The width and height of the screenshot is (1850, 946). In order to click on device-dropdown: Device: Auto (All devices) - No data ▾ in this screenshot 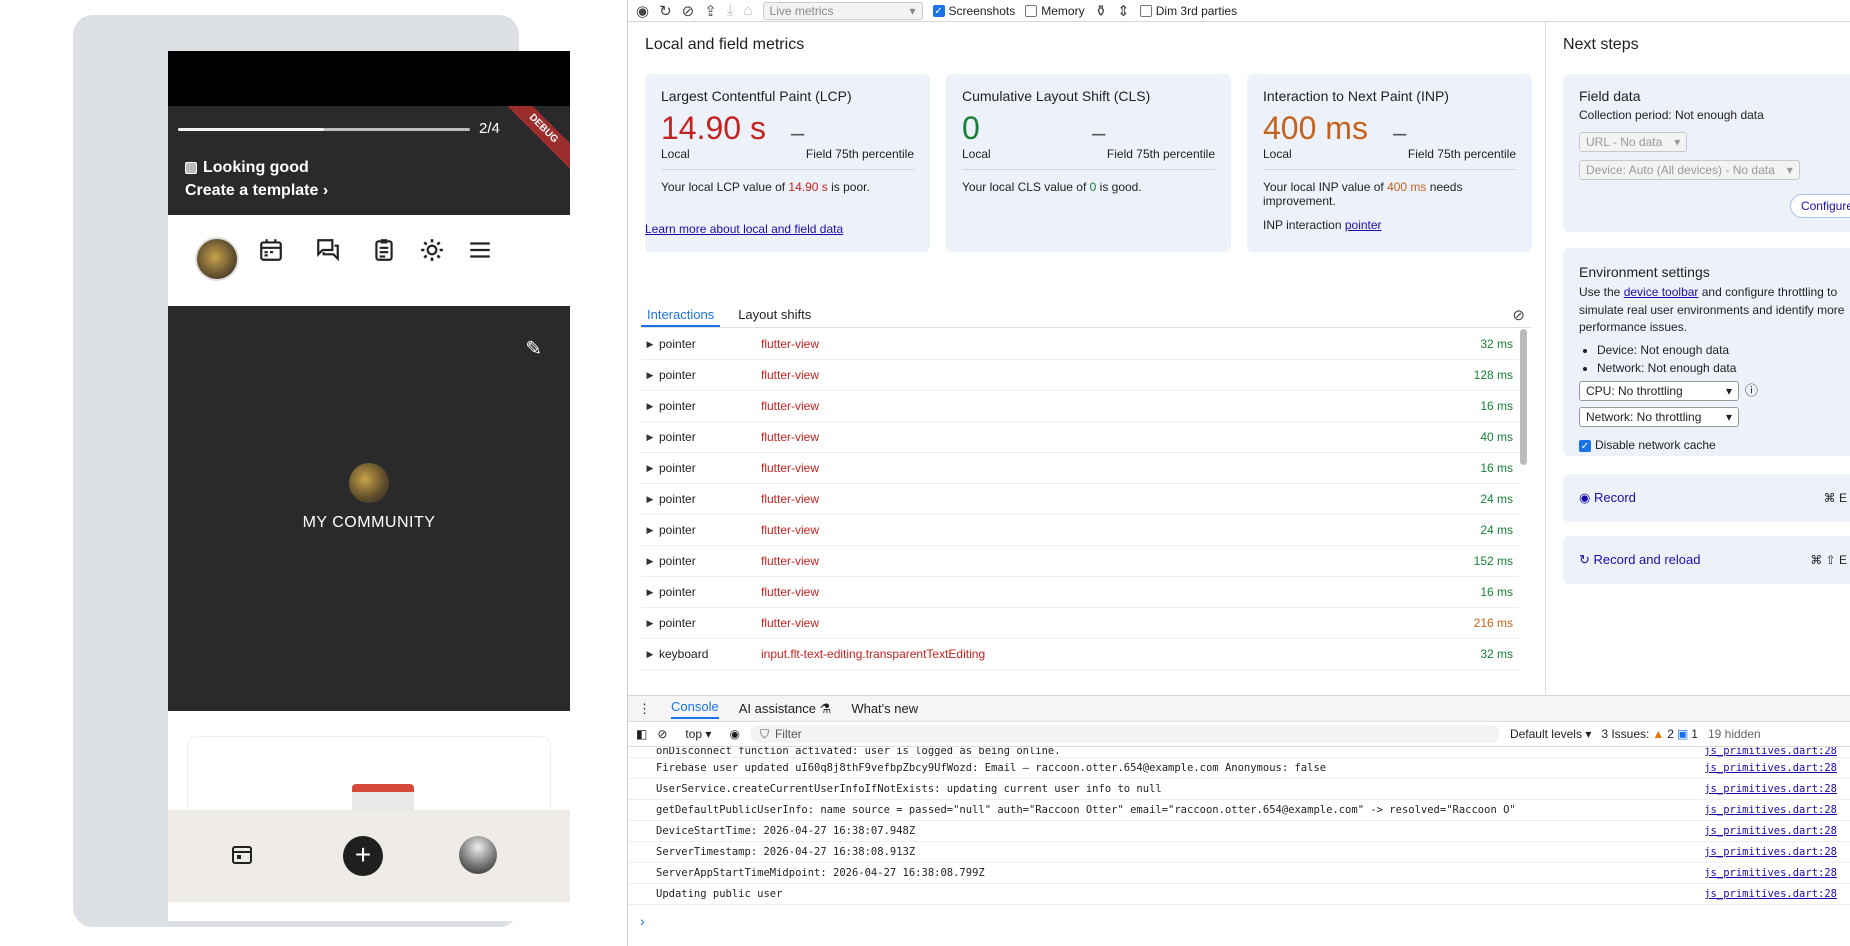, I will do `click(1689, 170)`.